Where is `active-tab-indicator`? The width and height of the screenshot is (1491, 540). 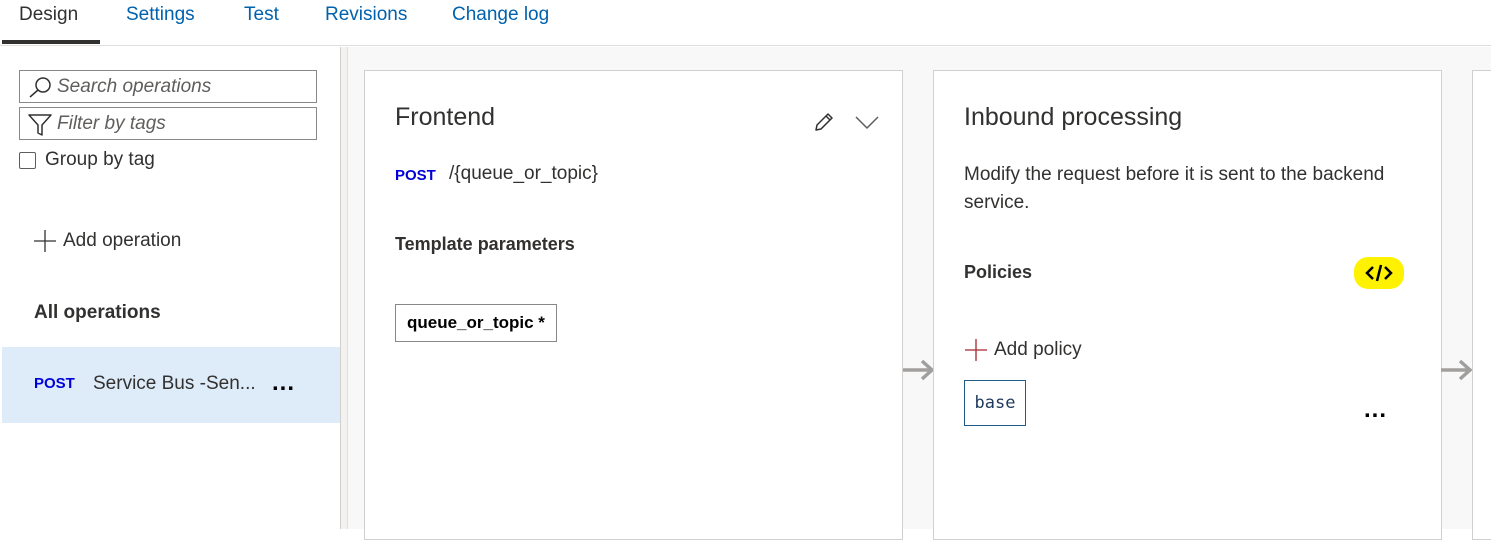 active-tab-indicator is located at coordinates (51, 42).